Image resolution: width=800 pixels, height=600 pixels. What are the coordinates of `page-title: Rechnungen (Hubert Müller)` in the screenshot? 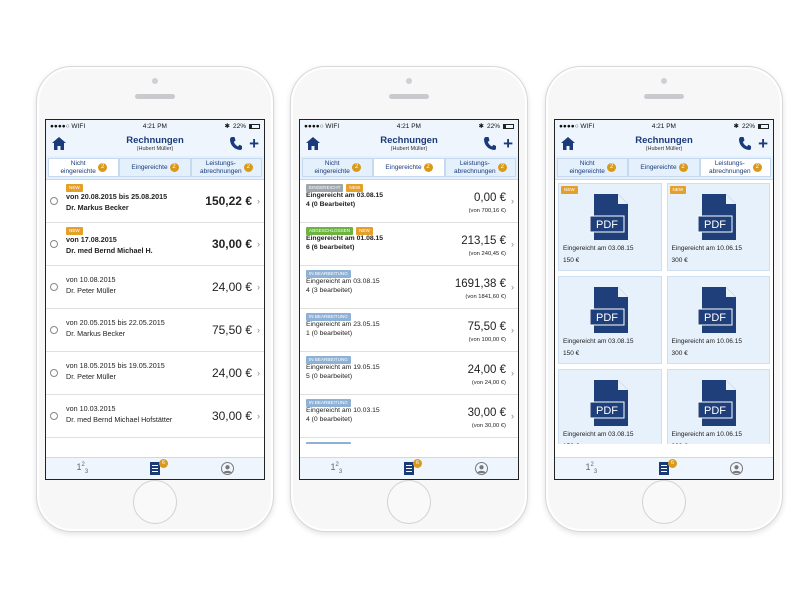 It's located at (409, 144).